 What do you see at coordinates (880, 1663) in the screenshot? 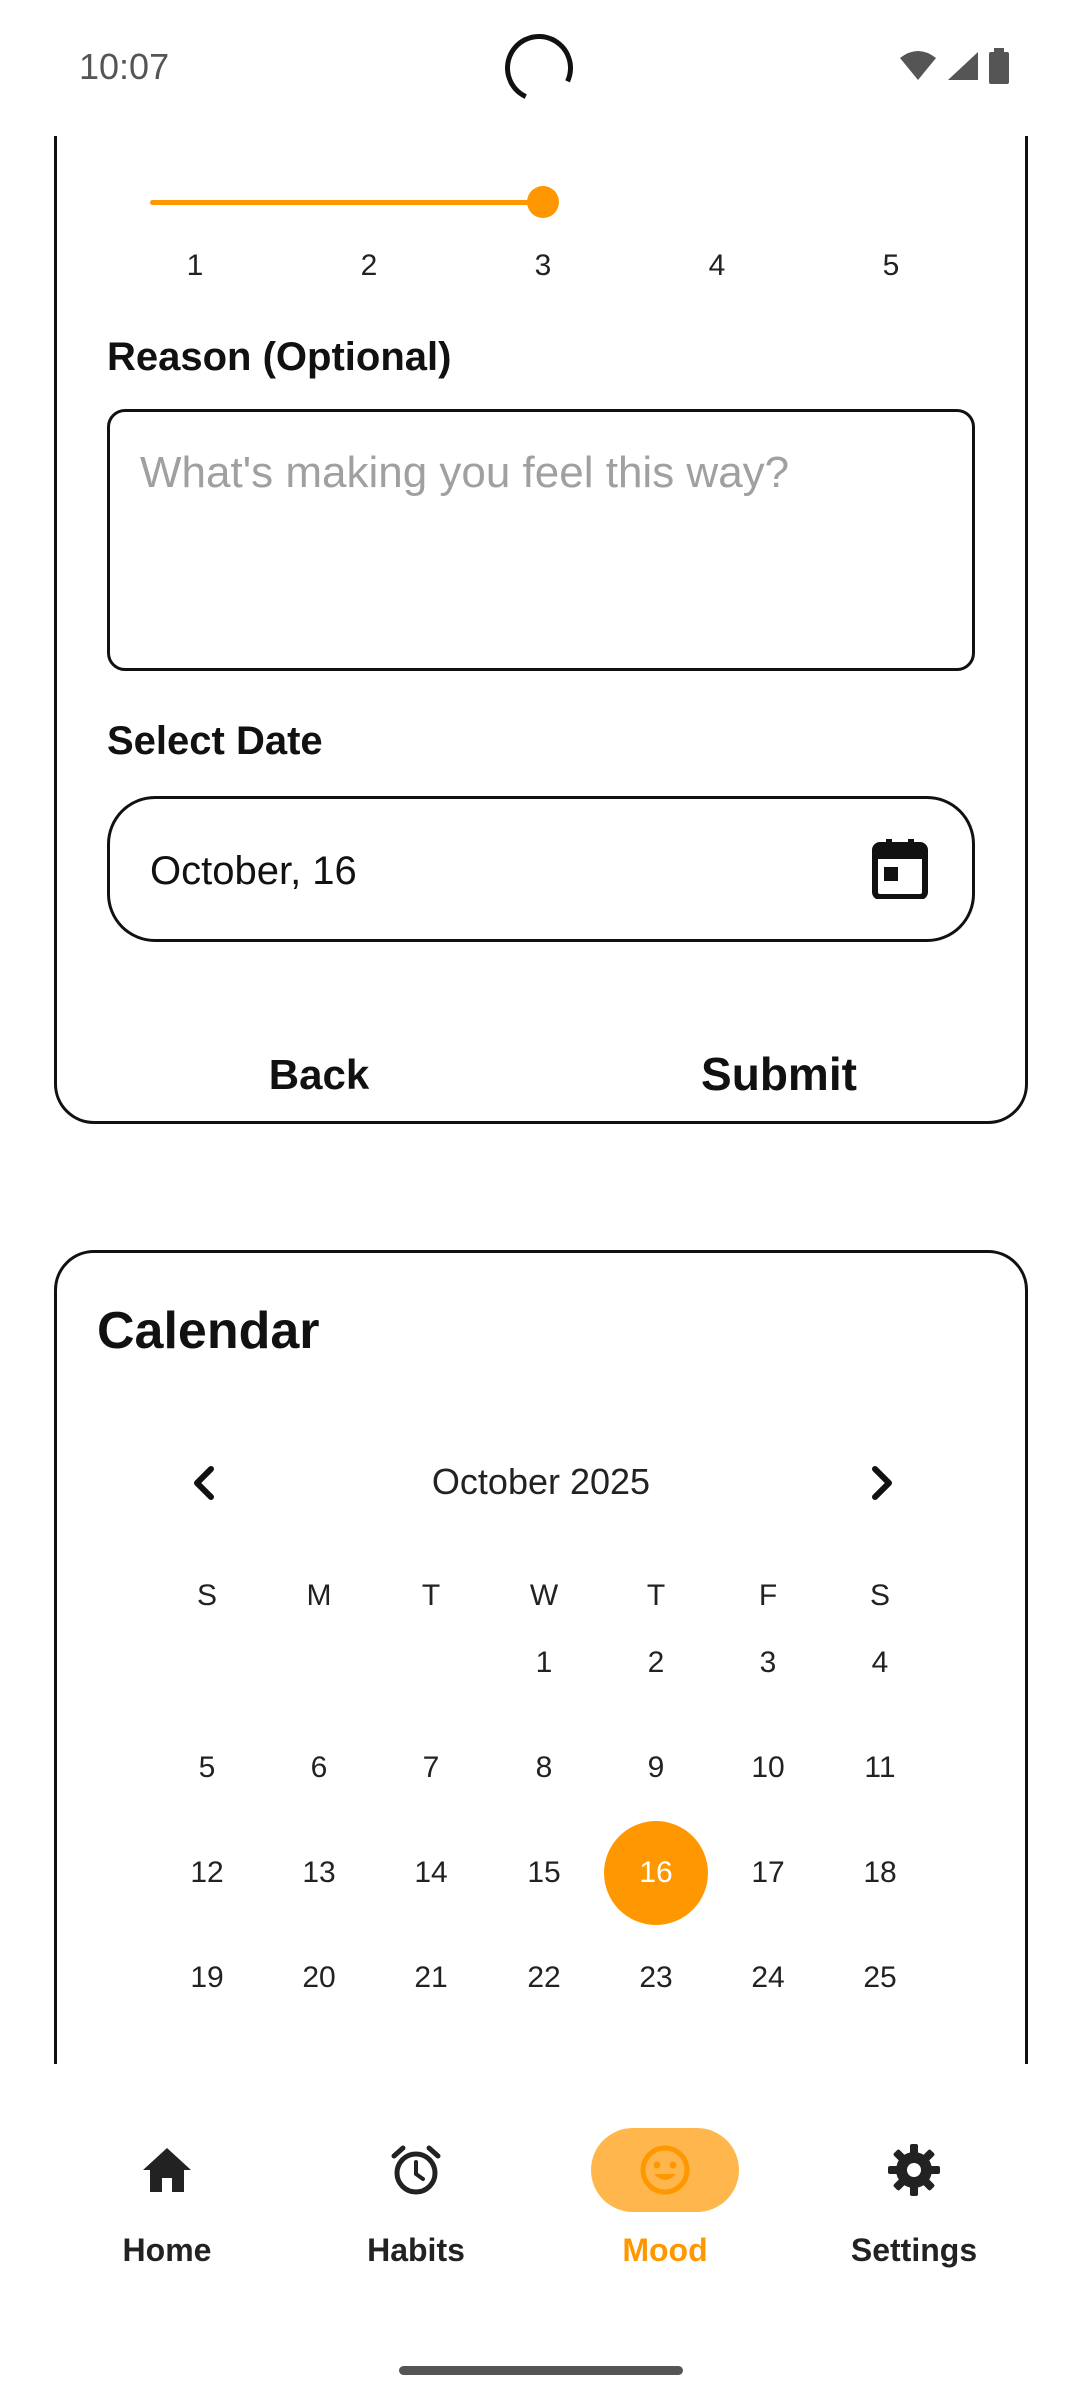
I see `calendar-day: 4` at bounding box center [880, 1663].